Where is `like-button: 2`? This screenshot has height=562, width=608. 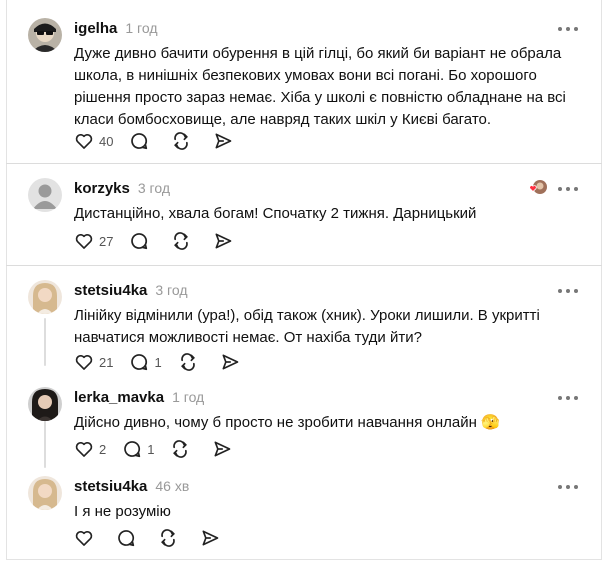
like-button: 2 is located at coordinates (90, 449).